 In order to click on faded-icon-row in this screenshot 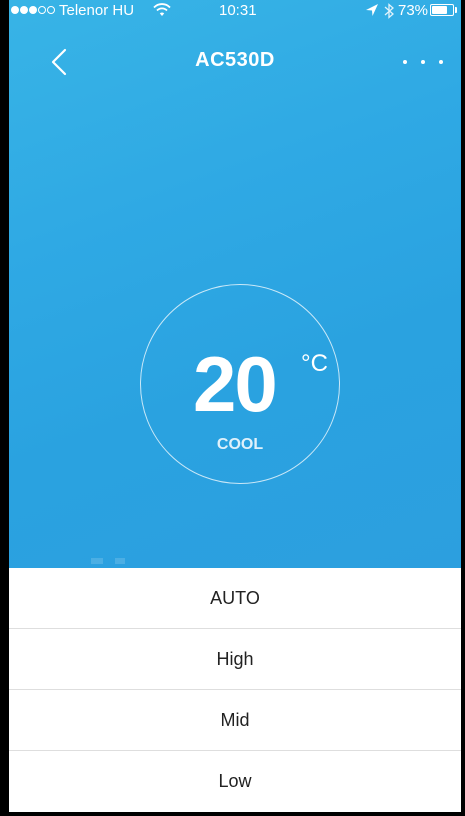, I will do `click(108, 561)`.